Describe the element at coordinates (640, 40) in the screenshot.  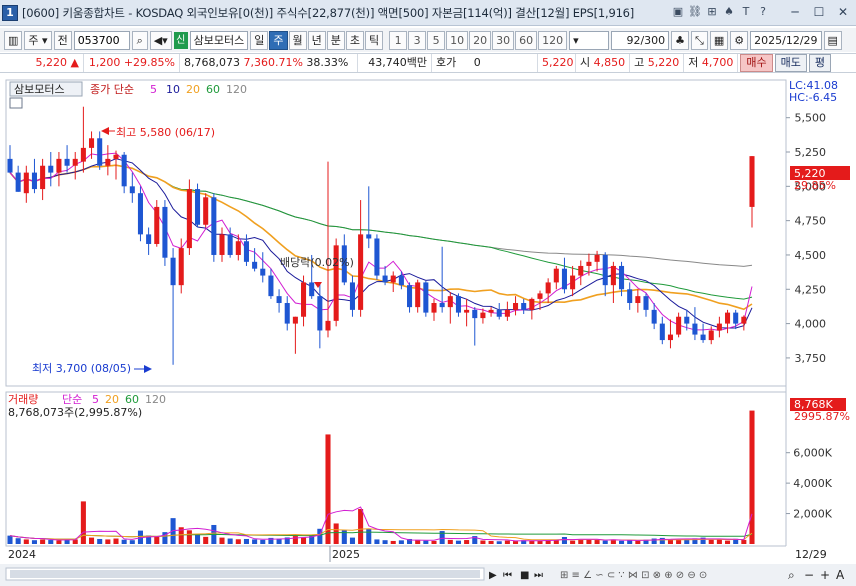
I see `data-count: 92/300` at that location.